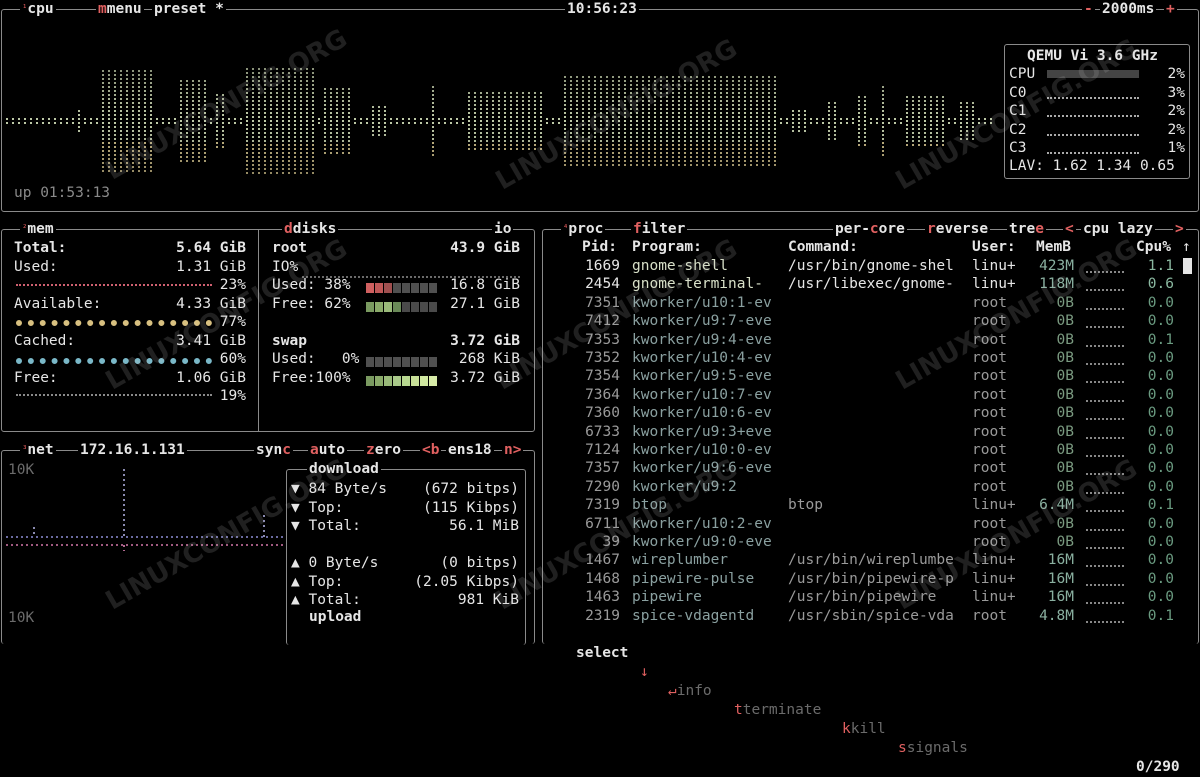 This screenshot has height=777, width=1200. What do you see at coordinates (470, 507) in the screenshot?
I see `stat-value: (115 Kibps)` at bounding box center [470, 507].